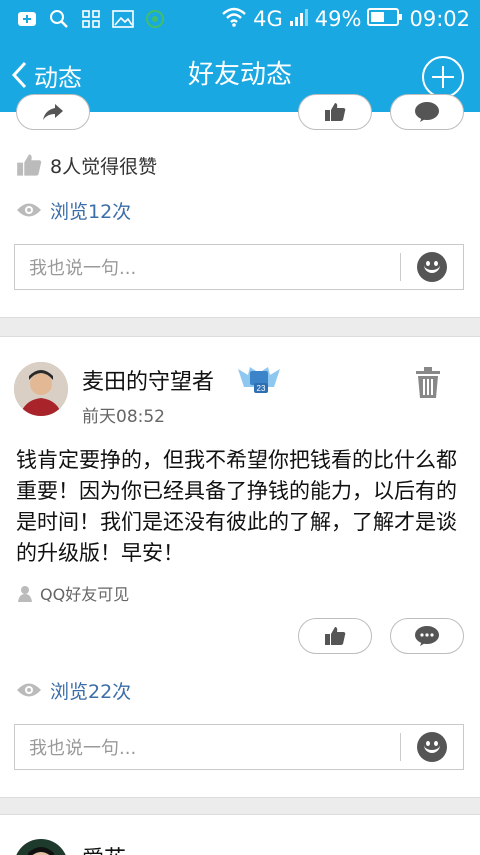 The height and width of the screenshot is (855, 480). Describe the element at coordinates (85, 594) in the screenshot. I see `visibility-text: QQ好友可见` at that location.